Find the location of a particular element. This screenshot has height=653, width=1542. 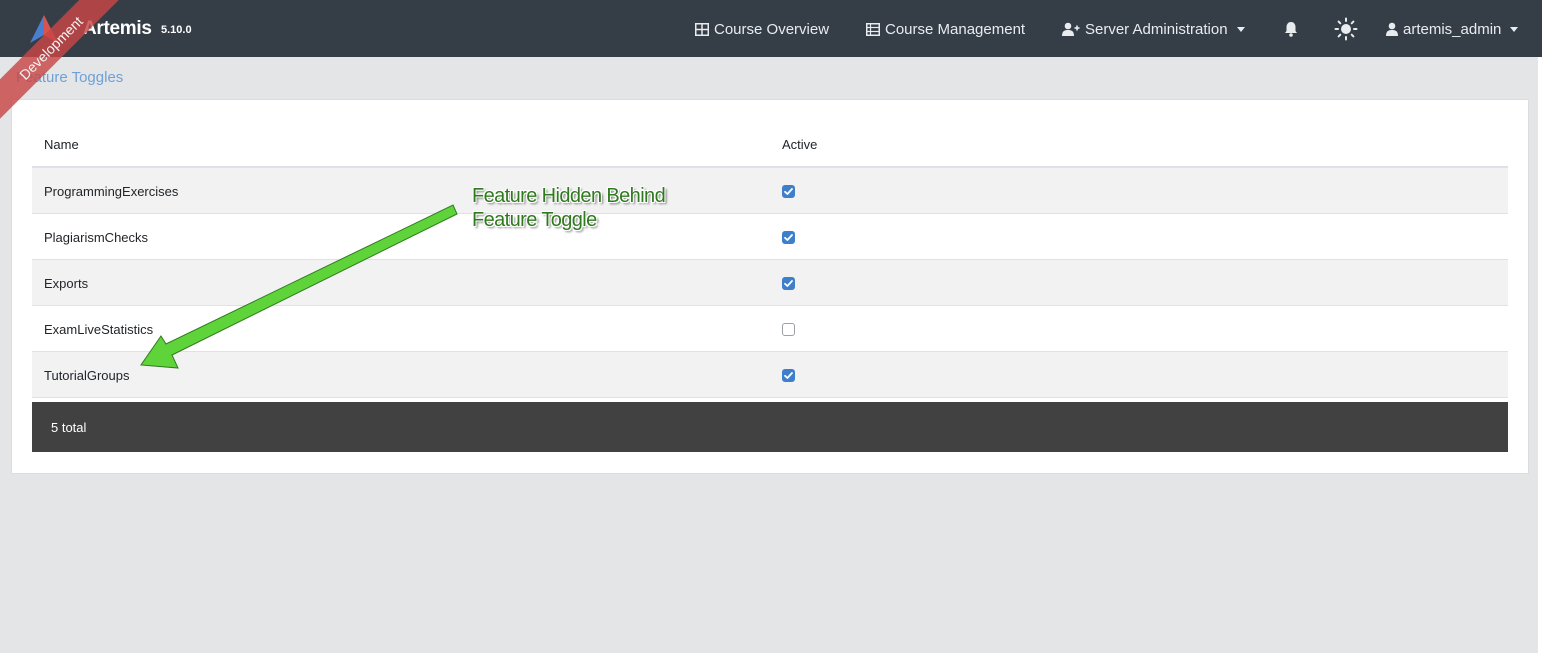

annotation-line-1: Feature Hidden Behind is located at coordinates (569, 196).